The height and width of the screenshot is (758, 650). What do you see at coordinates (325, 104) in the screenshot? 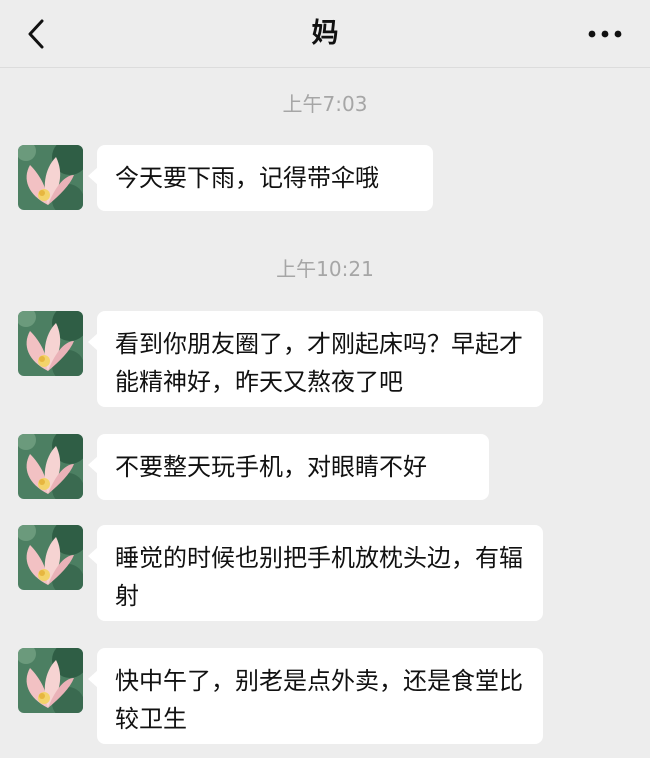
I see `chat-timestamp: 上午7:03` at bounding box center [325, 104].